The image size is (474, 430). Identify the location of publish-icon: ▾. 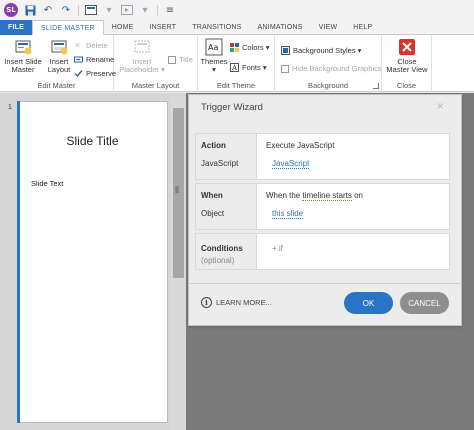
(145, 10).